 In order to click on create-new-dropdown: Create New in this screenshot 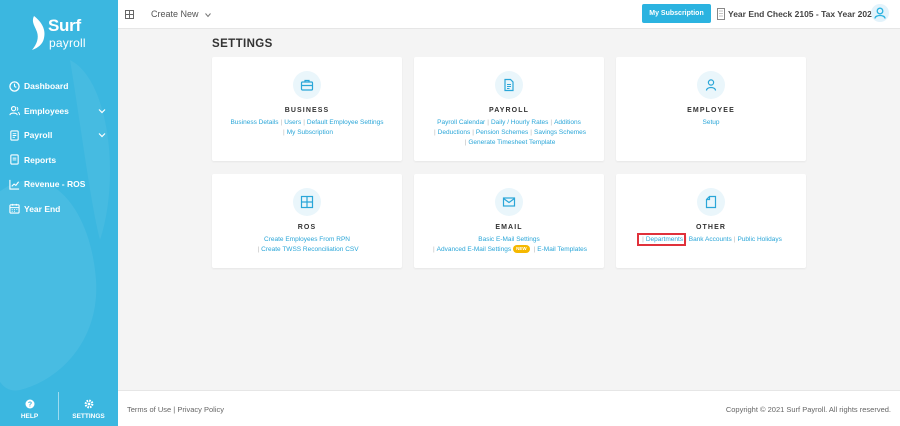, I will do `click(181, 14)`.